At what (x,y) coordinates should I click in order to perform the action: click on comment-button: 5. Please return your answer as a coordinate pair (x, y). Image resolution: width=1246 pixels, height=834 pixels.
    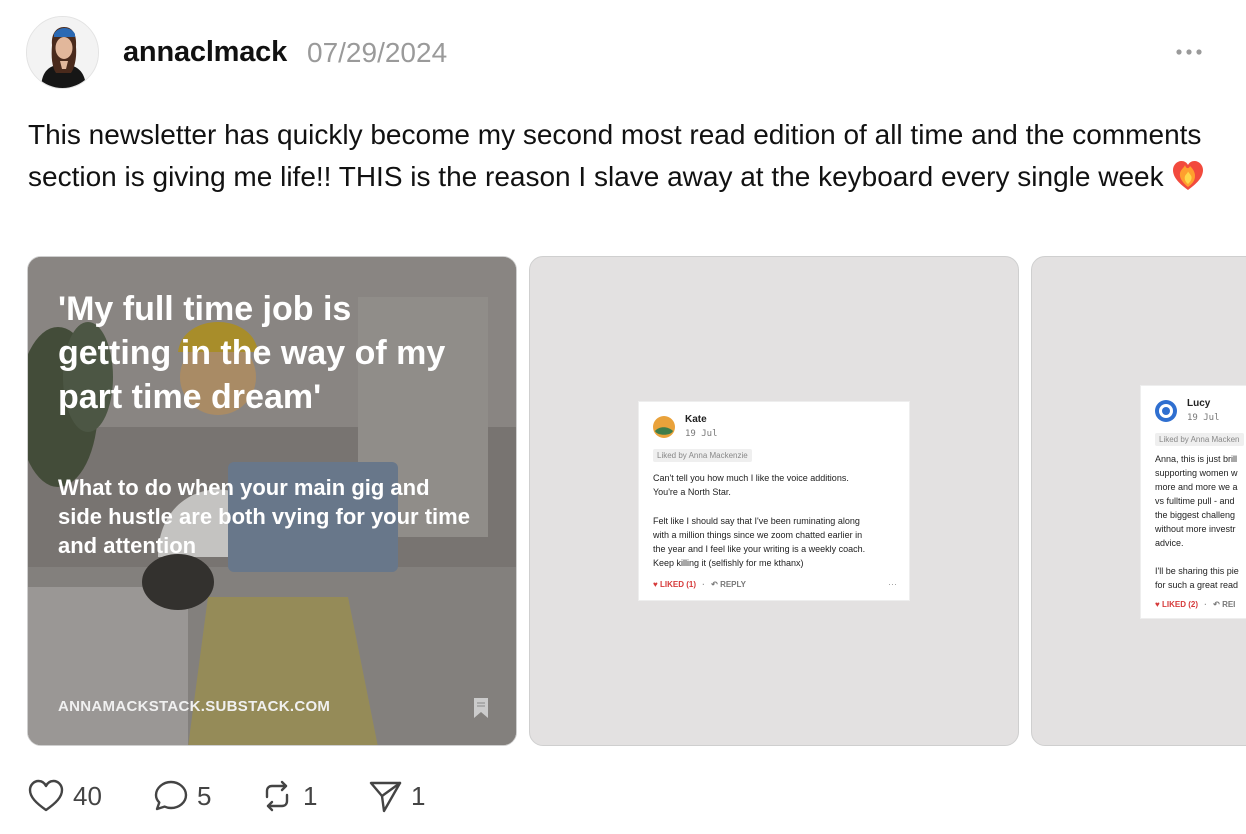
    Looking at the image, I should click on (182, 796).